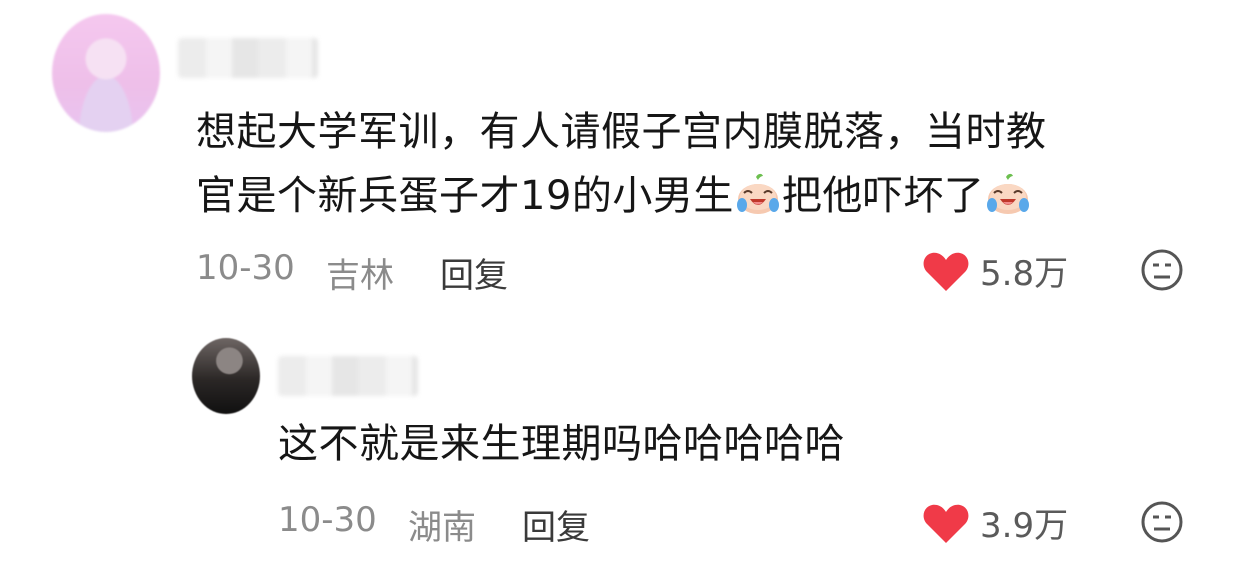  I want to click on like-button: 5.8万, so click(995, 270).